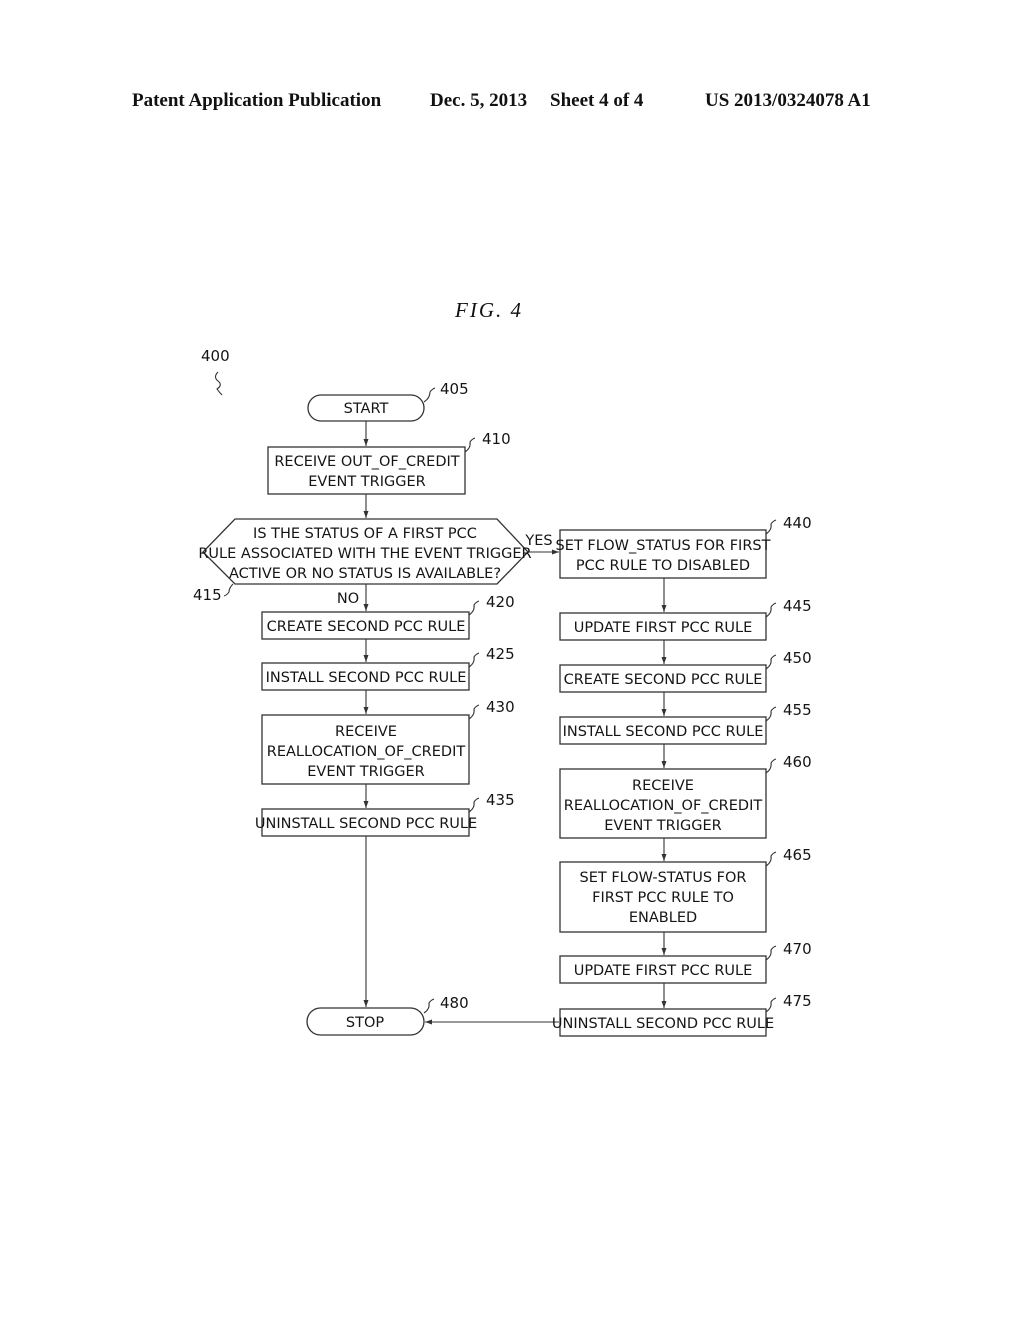 Image resolution: width=1024 pixels, height=1320 pixels. What do you see at coordinates (454, 1003) in the screenshot?
I see `ref-480: 480` at bounding box center [454, 1003].